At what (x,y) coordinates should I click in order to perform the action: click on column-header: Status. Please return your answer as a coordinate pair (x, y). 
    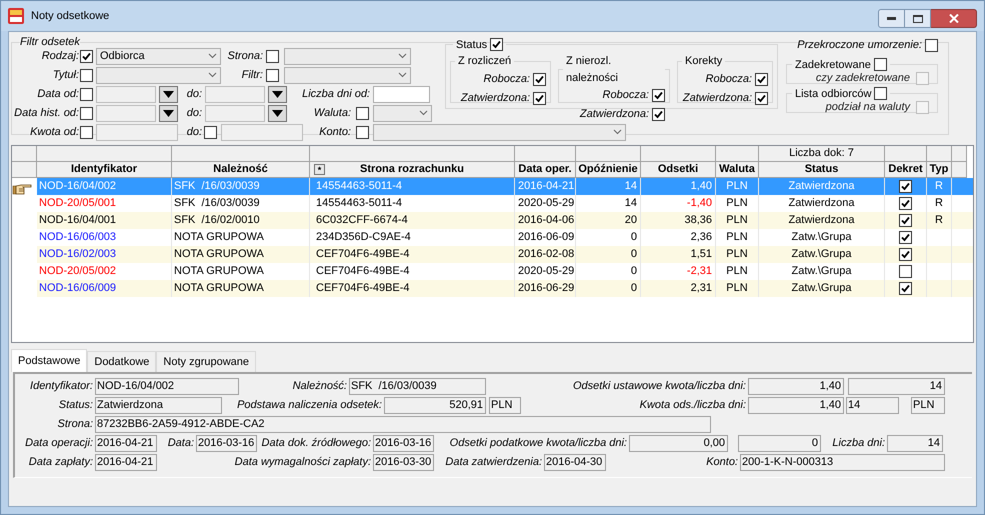
    Looking at the image, I should click on (822, 170).